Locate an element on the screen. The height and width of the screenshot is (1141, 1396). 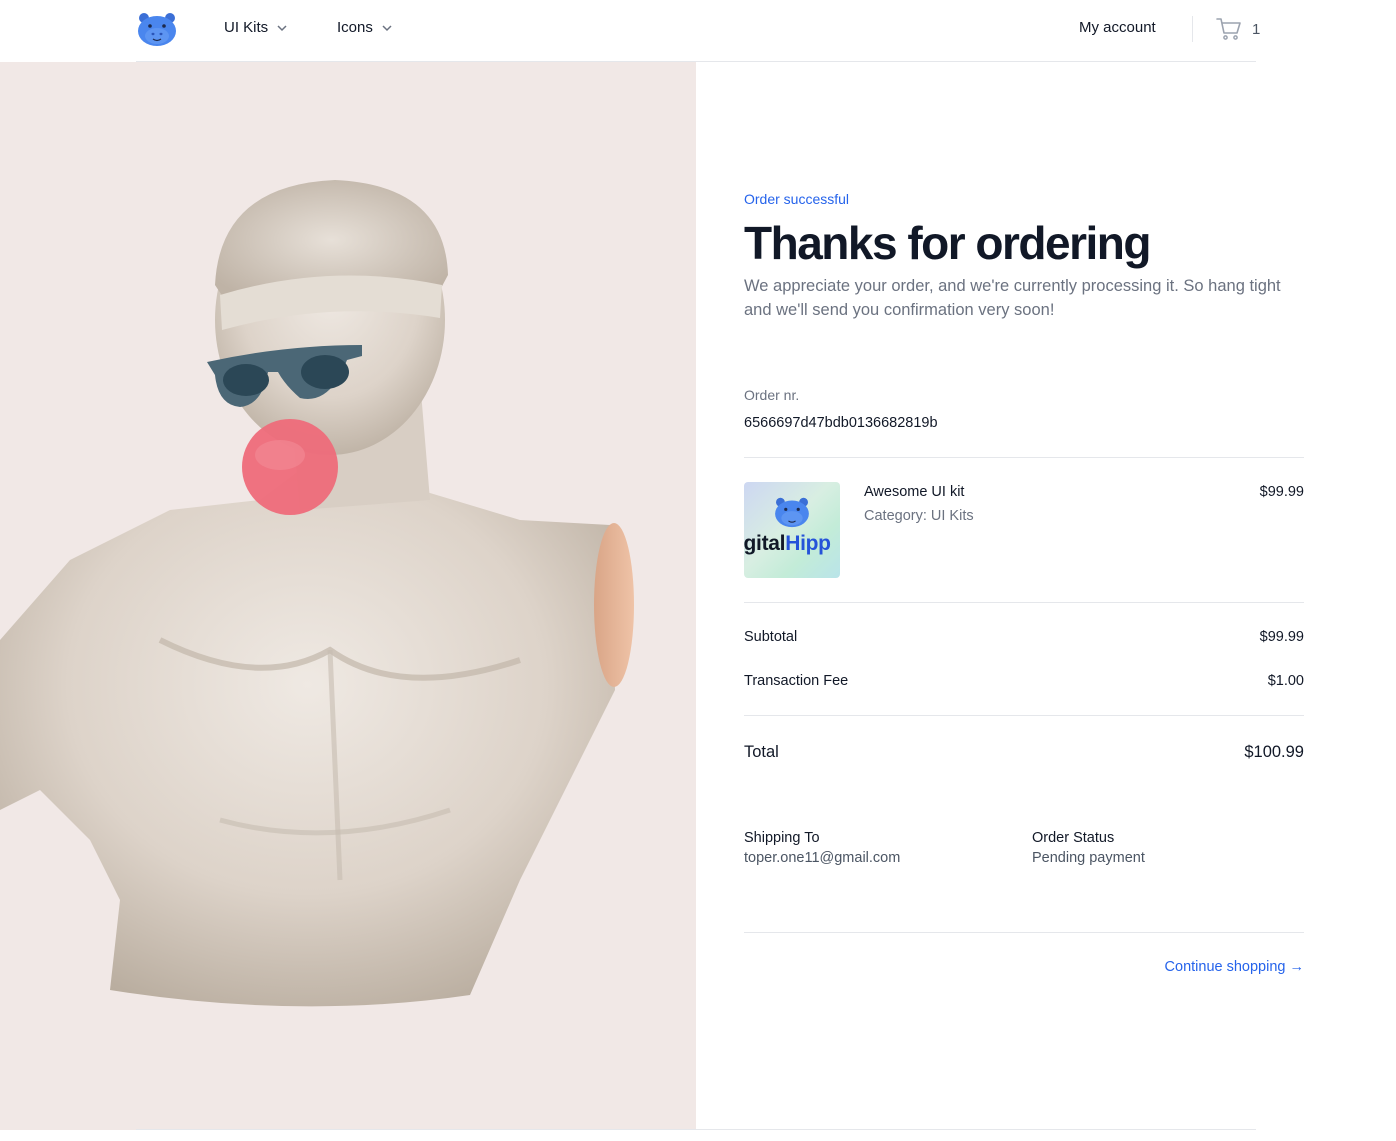
order-status-label: Order Status is located at coordinates (1073, 838).